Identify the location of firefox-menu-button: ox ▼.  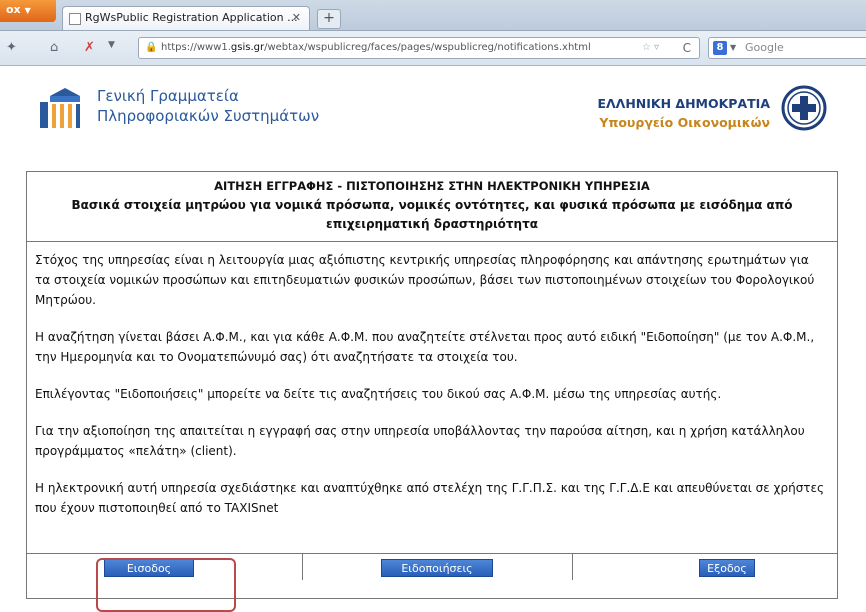
(28, 11).